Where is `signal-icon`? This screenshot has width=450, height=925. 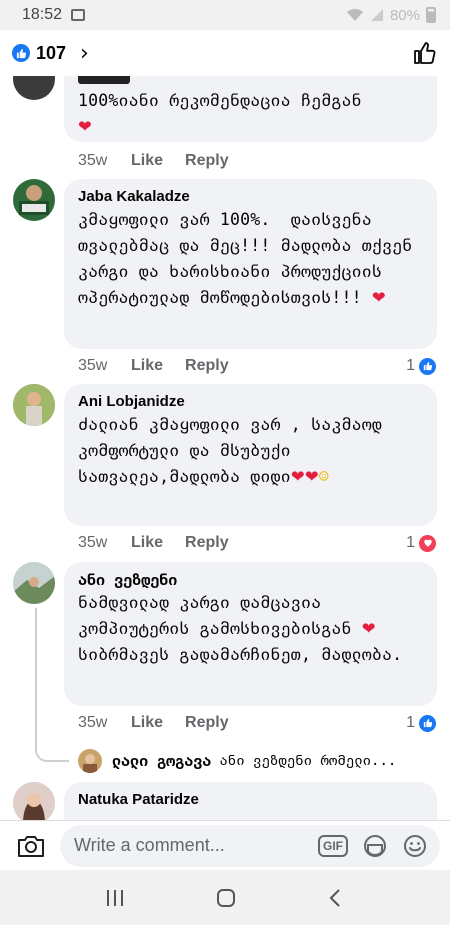 signal-icon is located at coordinates (376, 15).